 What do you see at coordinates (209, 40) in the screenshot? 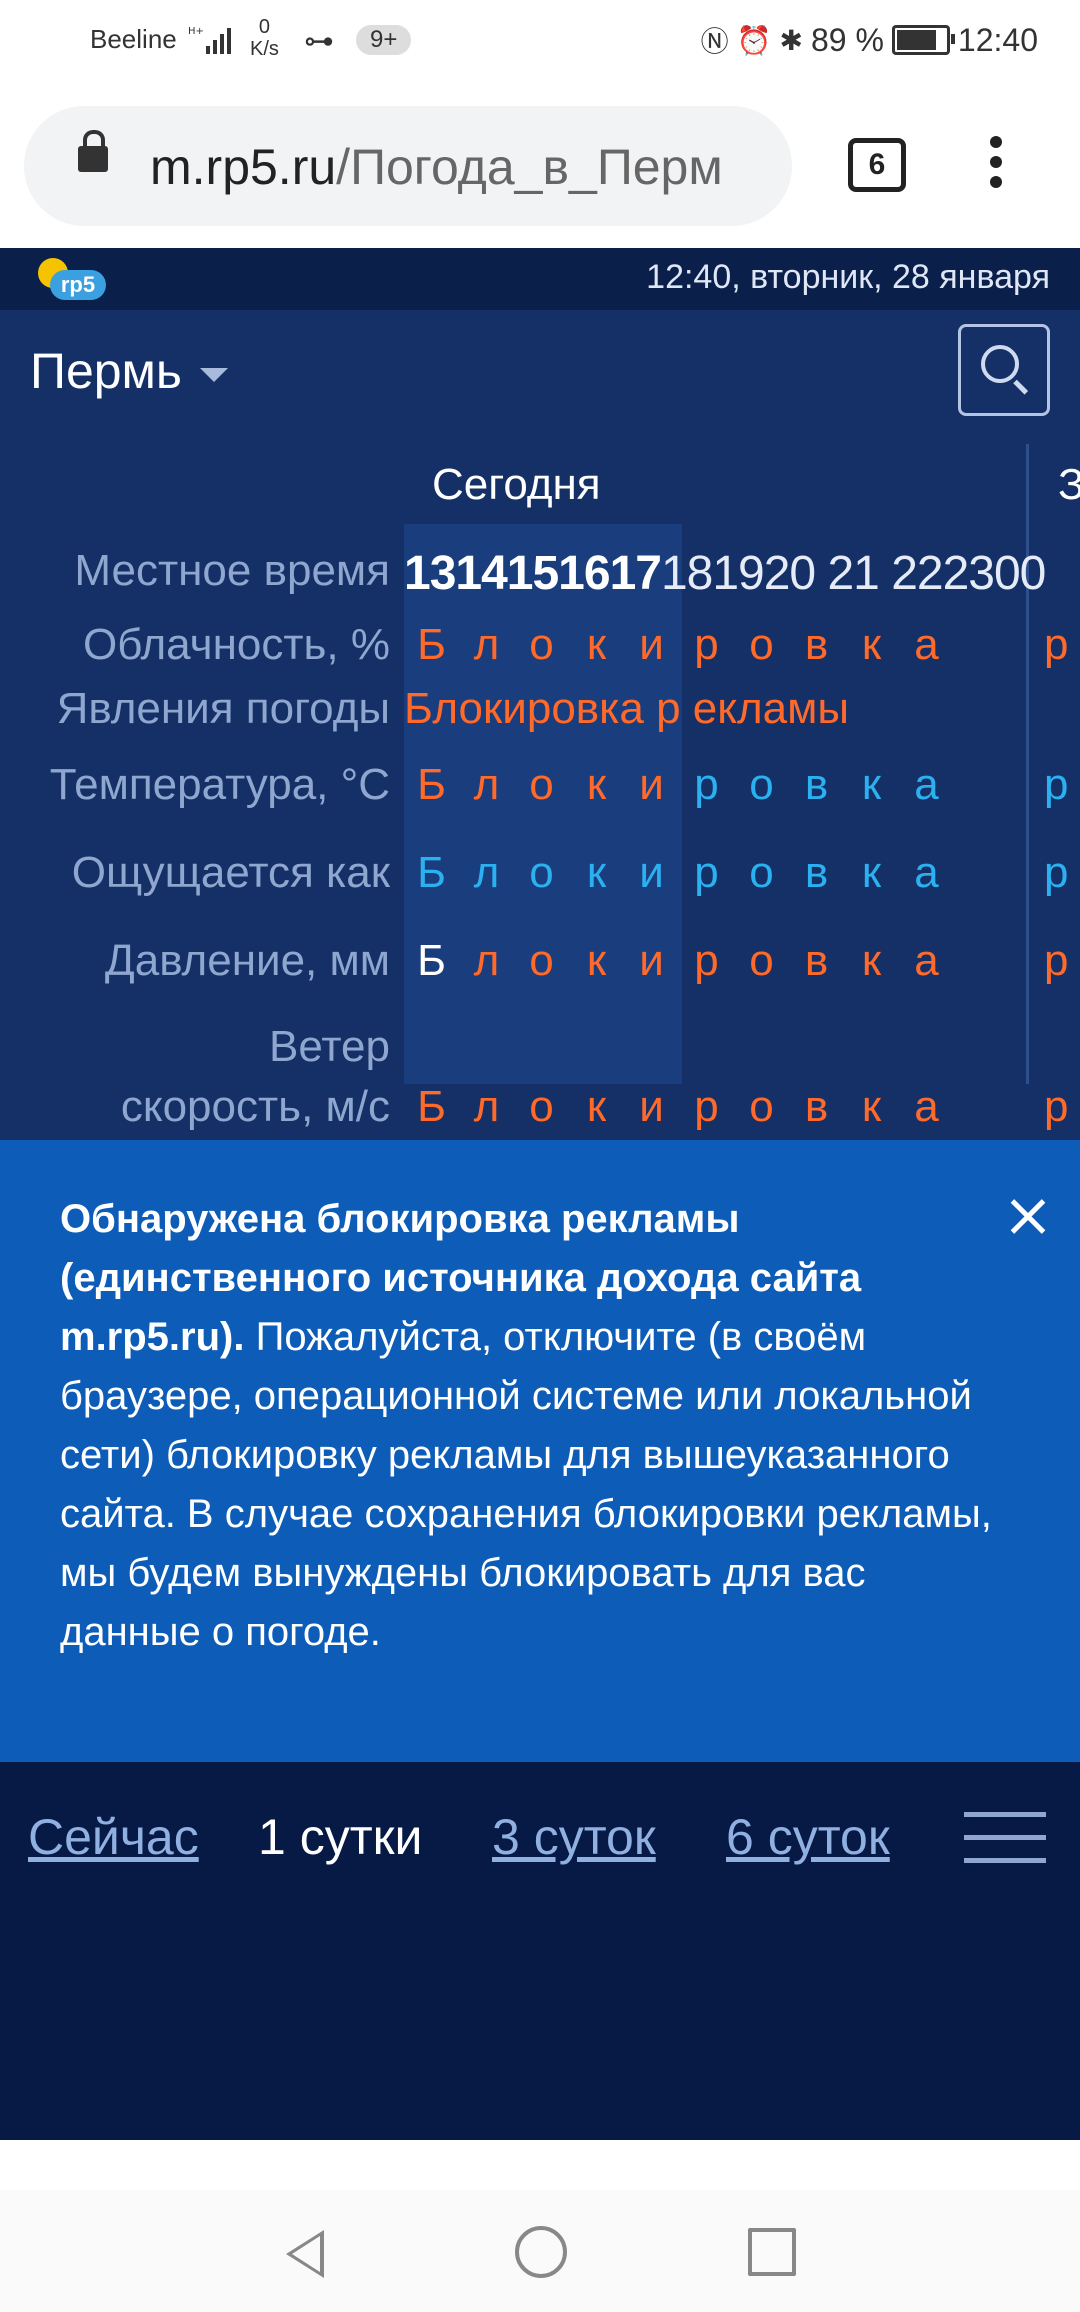
I see `signal-icon: H+` at bounding box center [209, 40].